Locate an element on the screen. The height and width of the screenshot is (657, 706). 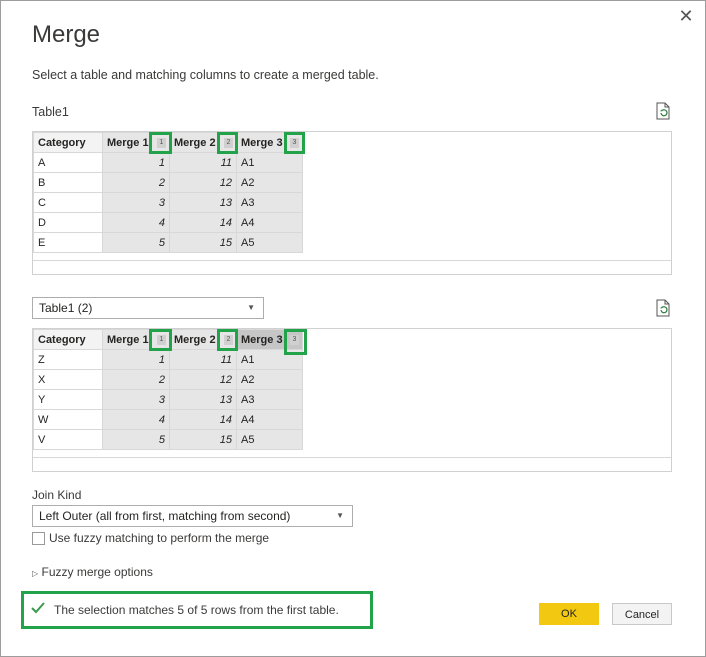
table-cell: A is located at coordinates (68, 162).